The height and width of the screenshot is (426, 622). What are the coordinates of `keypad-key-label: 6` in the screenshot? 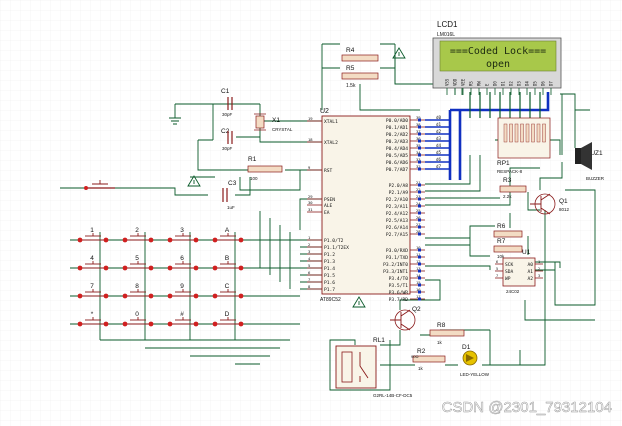 It's located at (182, 258).